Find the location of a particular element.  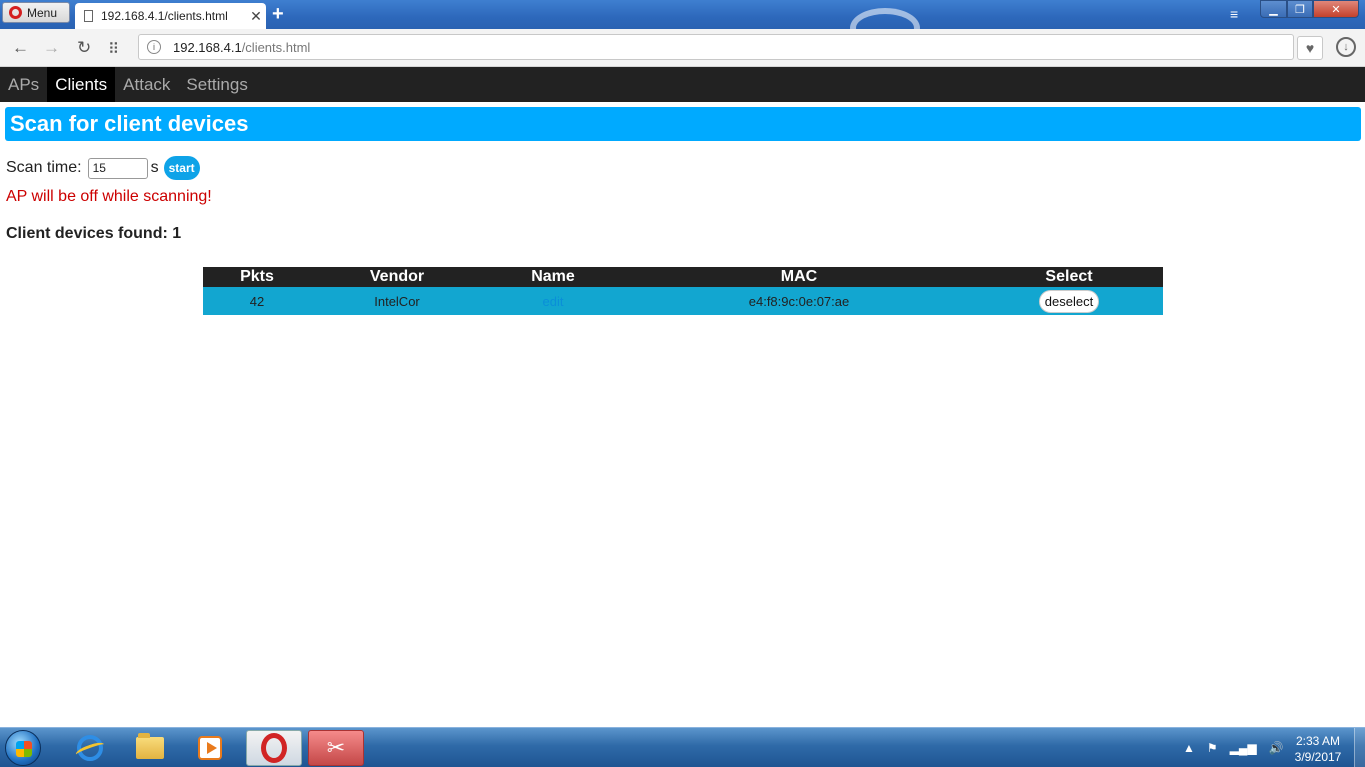

nav-attack: Attack is located at coordinates (146, 84).